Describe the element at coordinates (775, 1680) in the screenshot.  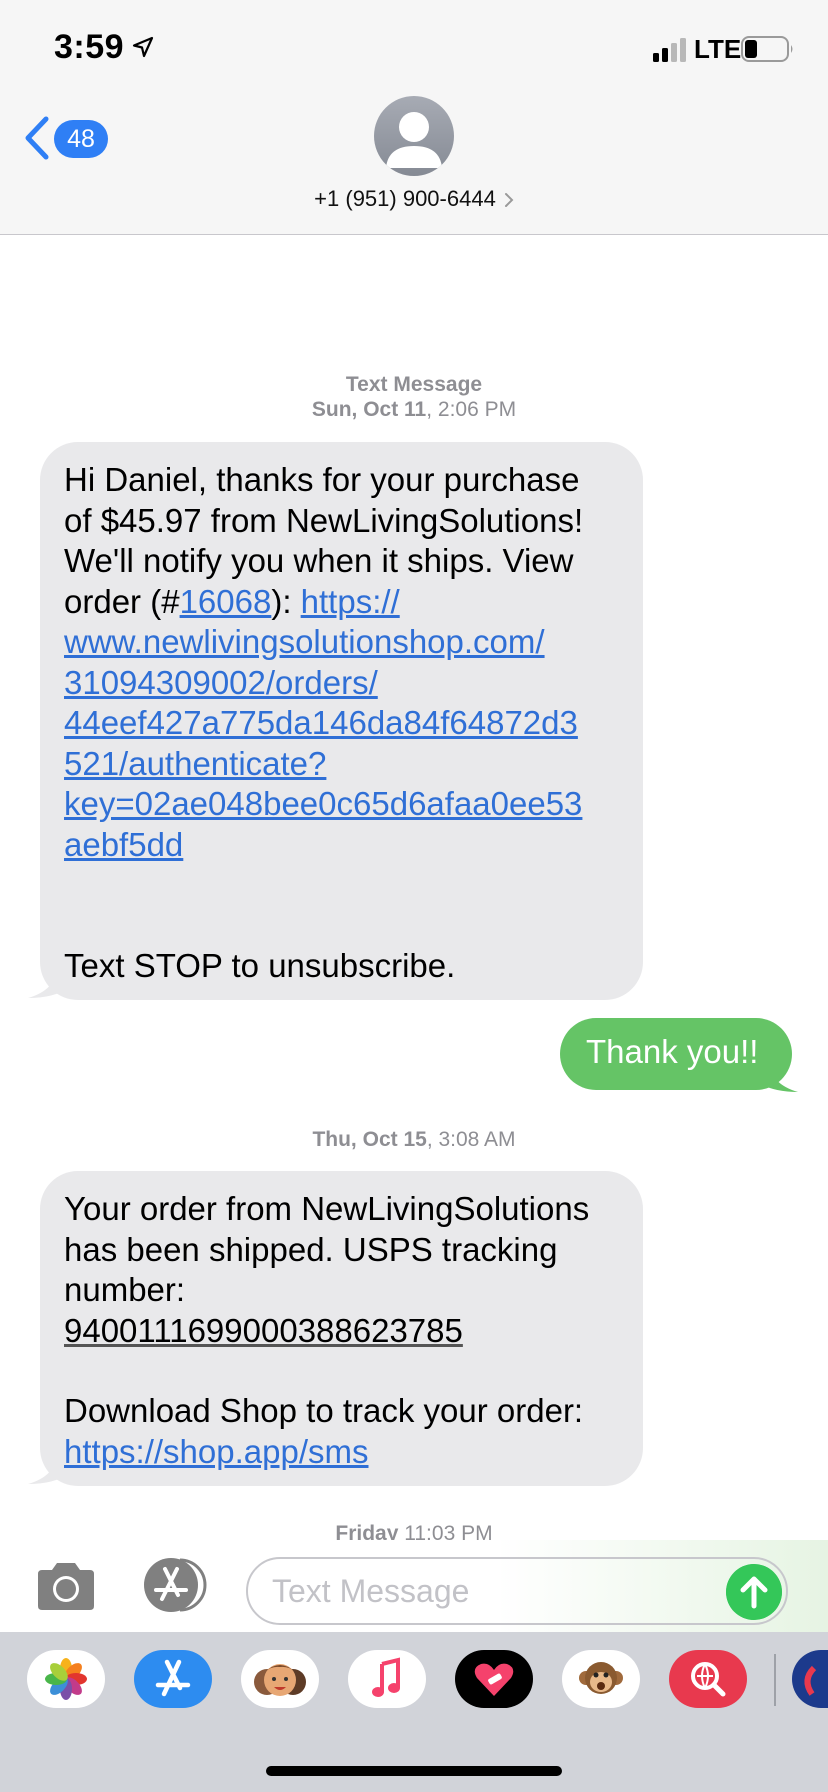
I see `drawer-divider` at that location.